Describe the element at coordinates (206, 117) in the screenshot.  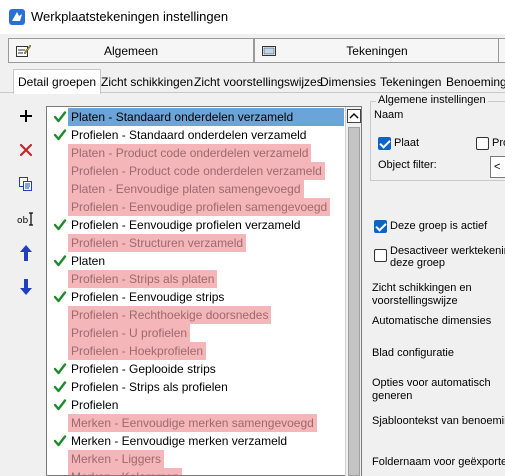
I see `list-item-label: Platen - Standaard onderdelen verzameld` at that location.